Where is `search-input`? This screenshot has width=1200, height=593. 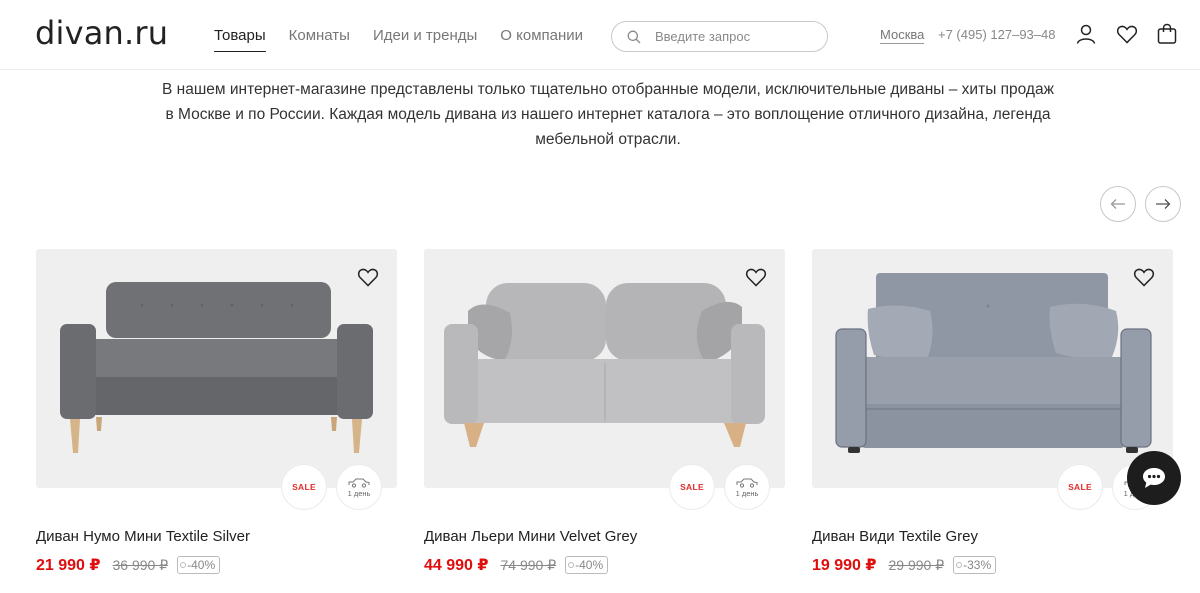
search-input is located at coordinates (730, 36).